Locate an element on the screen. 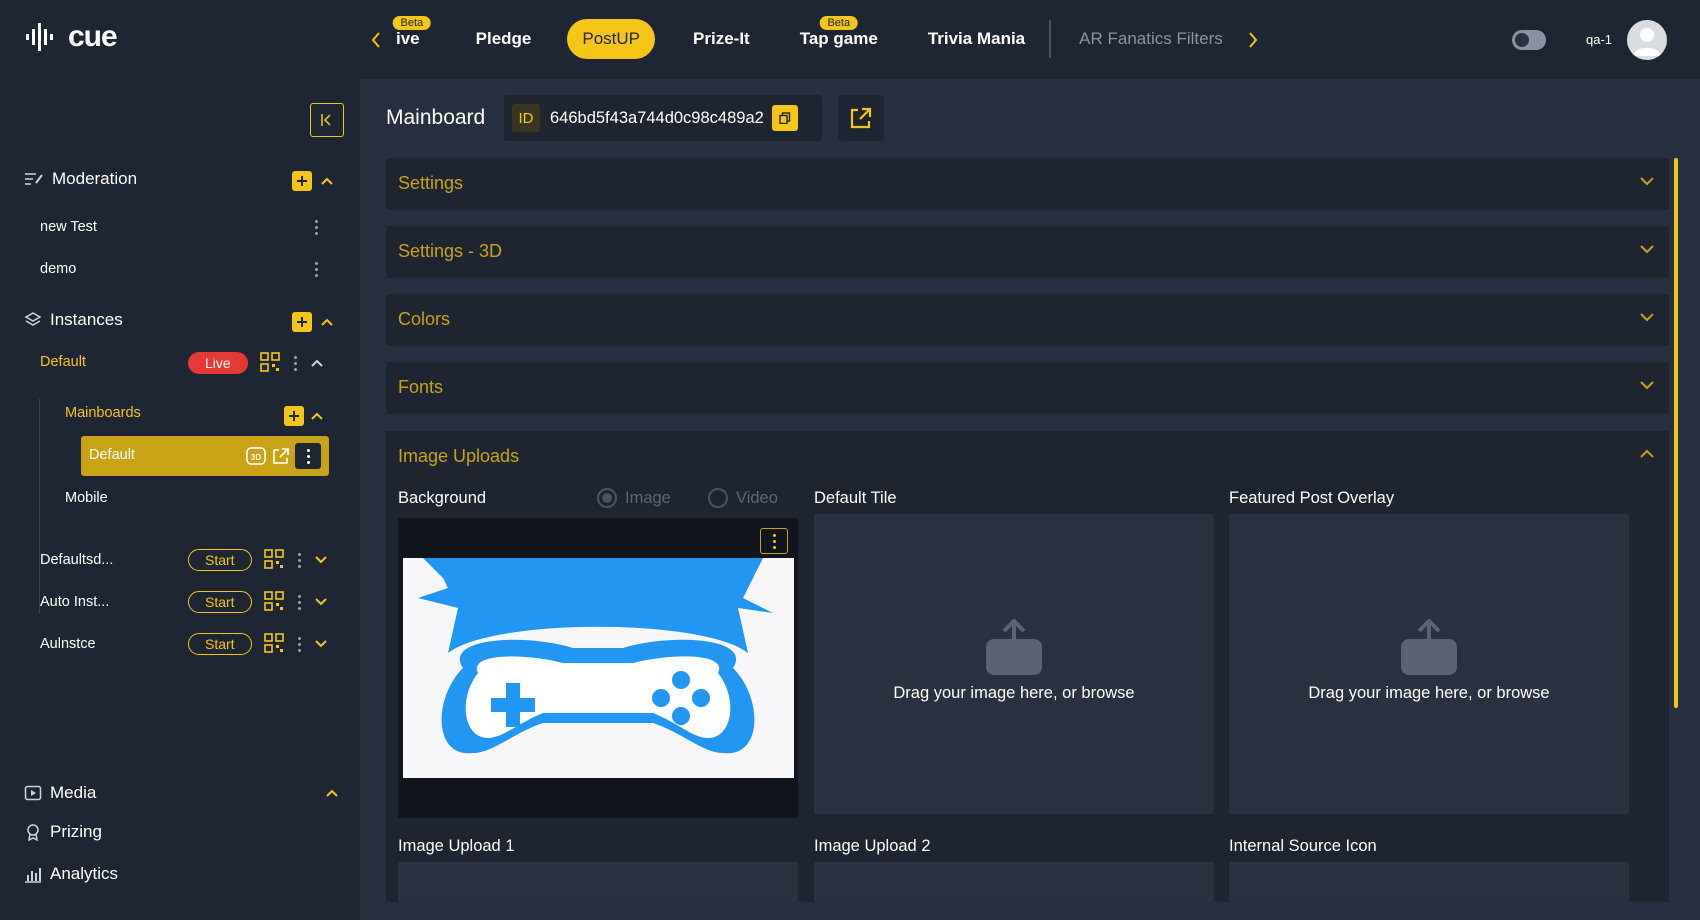 This screenshot has width=1700, height=920. add-instance-button is located at coordinates (302, 322).